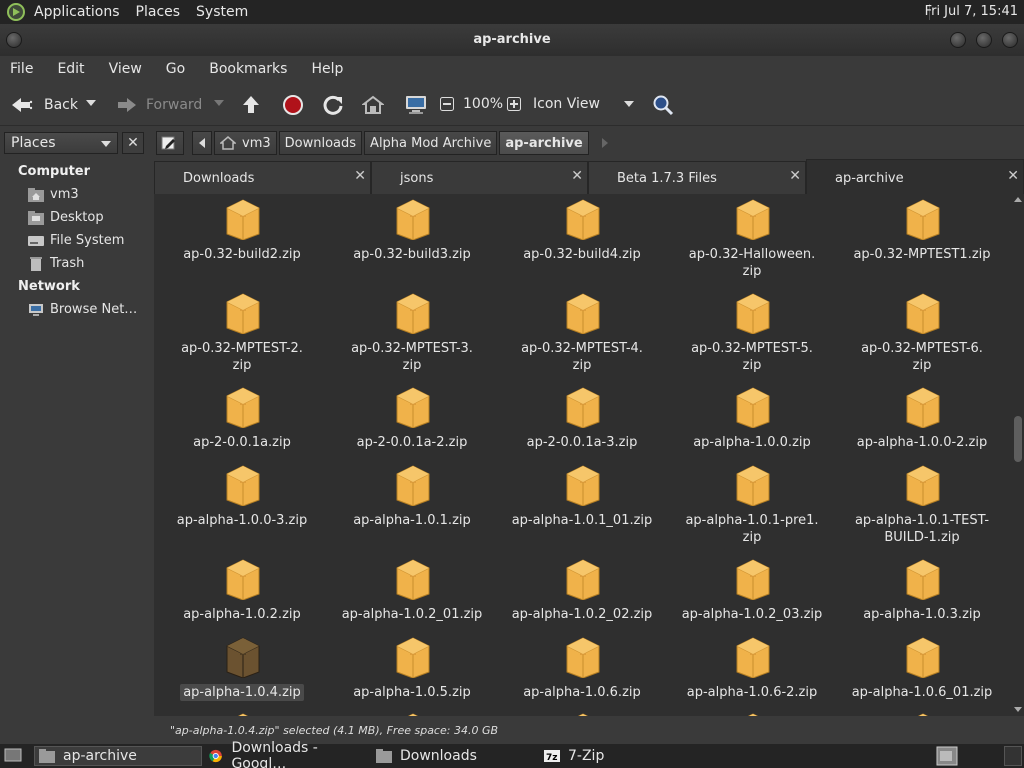  I want to click on file-item: ap-alpha-1.0.6.zip, so click(582, 676).